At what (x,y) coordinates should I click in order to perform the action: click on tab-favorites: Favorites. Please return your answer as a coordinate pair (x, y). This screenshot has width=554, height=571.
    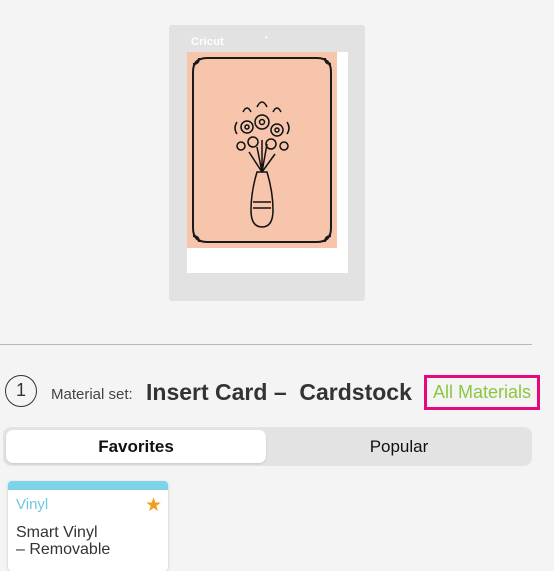
    Looking at the image, I should click on (136, 446).